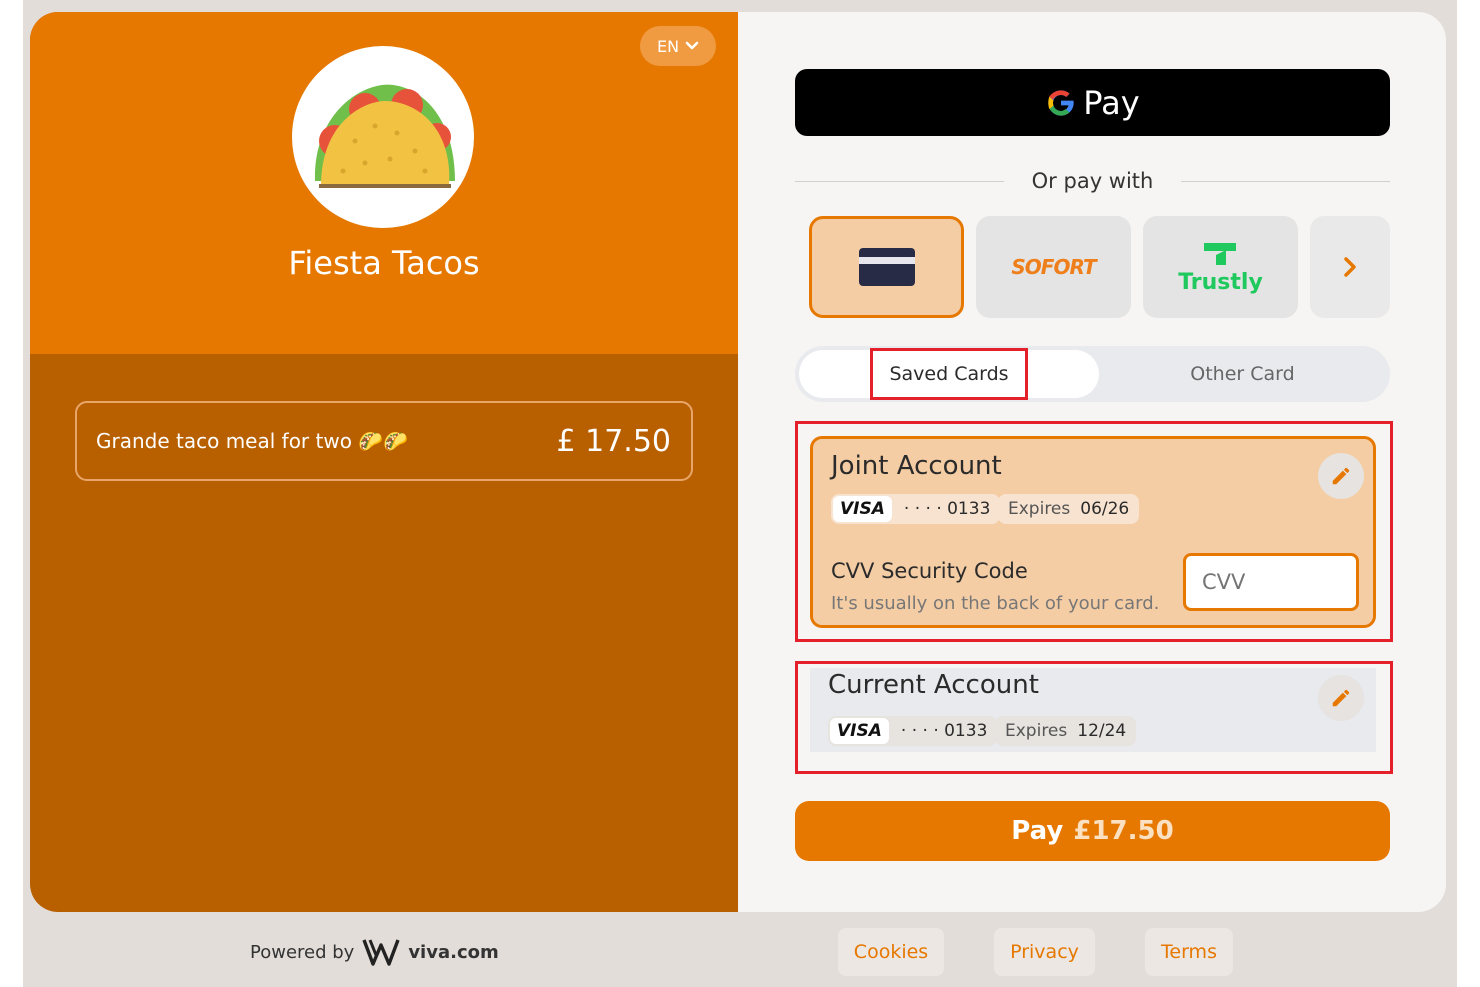  What do you see at coordinates (252, 441) in the screenshot?
I see `order-description: Grande taco meal for two 🌮🌮` at bounding box center [252, 441].